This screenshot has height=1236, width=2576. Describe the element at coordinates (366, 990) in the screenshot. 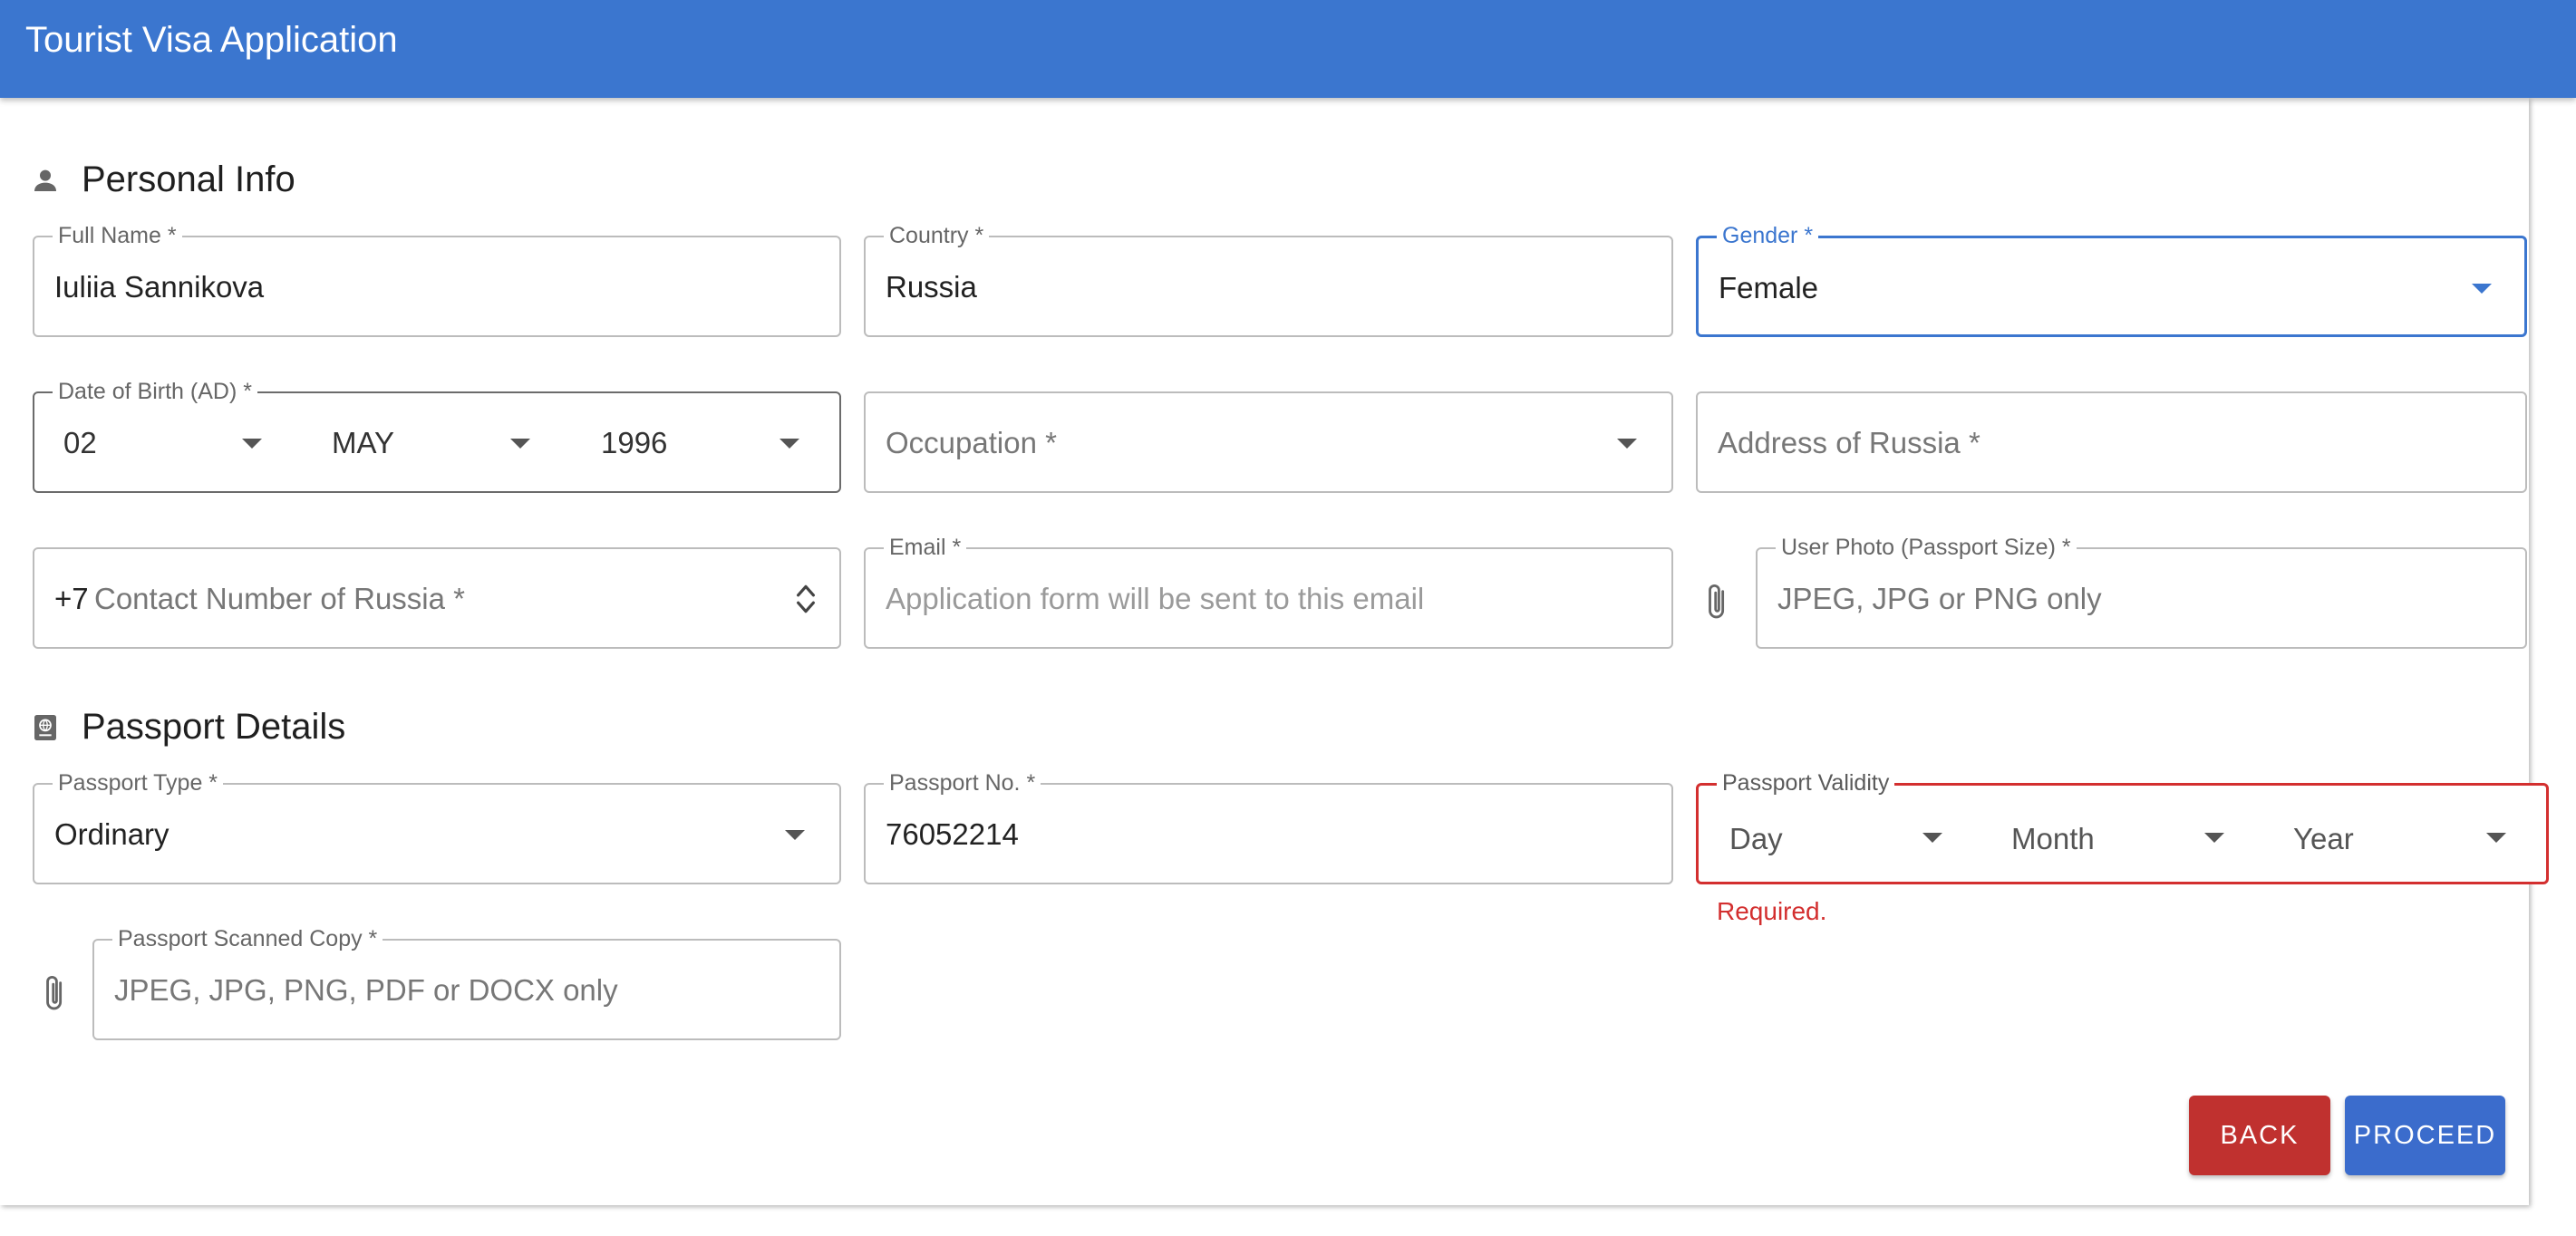

I see `passport-scan-placeholder: JPEG, JPG, PNG, PDF or DOCX only` at that location.